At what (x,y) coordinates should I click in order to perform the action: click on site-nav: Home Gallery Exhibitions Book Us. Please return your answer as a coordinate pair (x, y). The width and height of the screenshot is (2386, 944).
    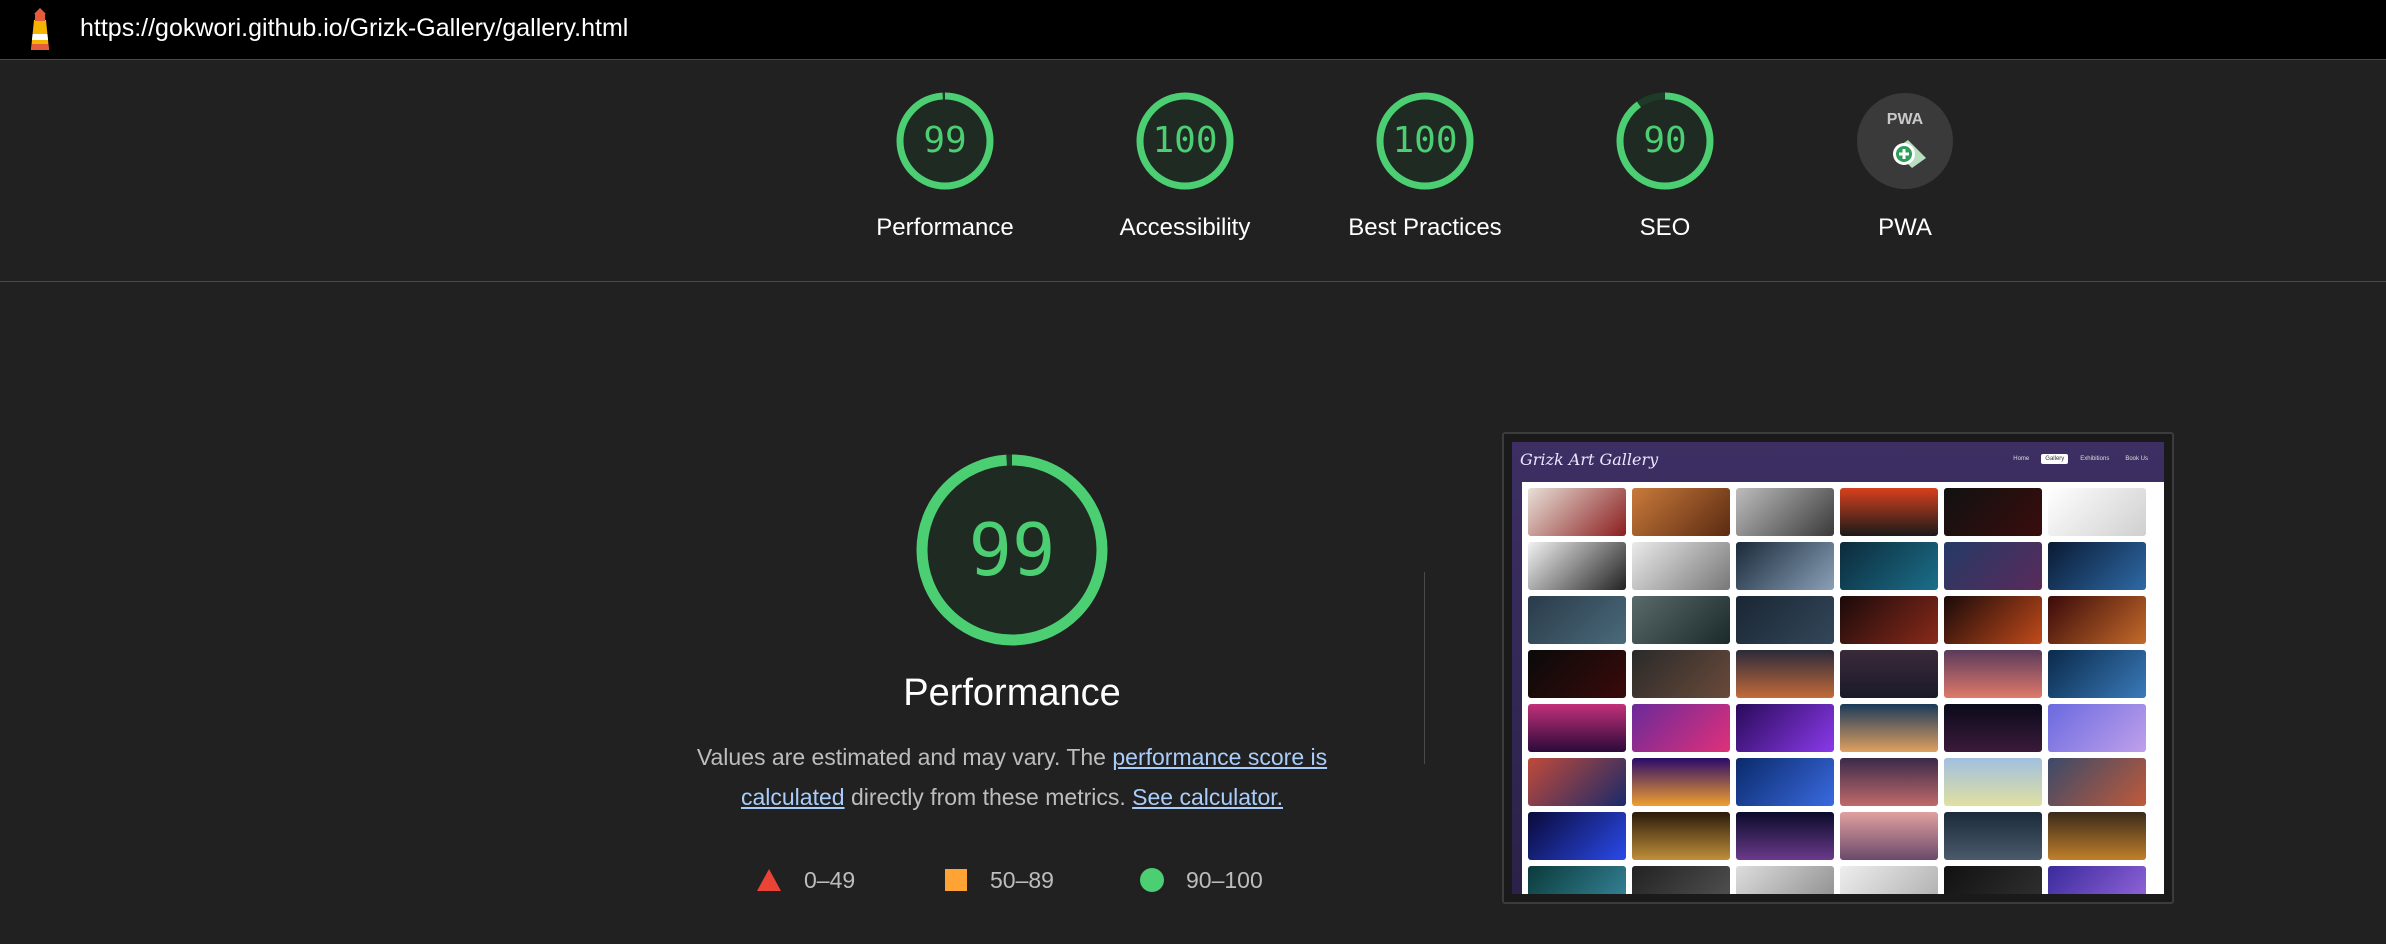
    Looking at the image, I should click on (2080, 459).